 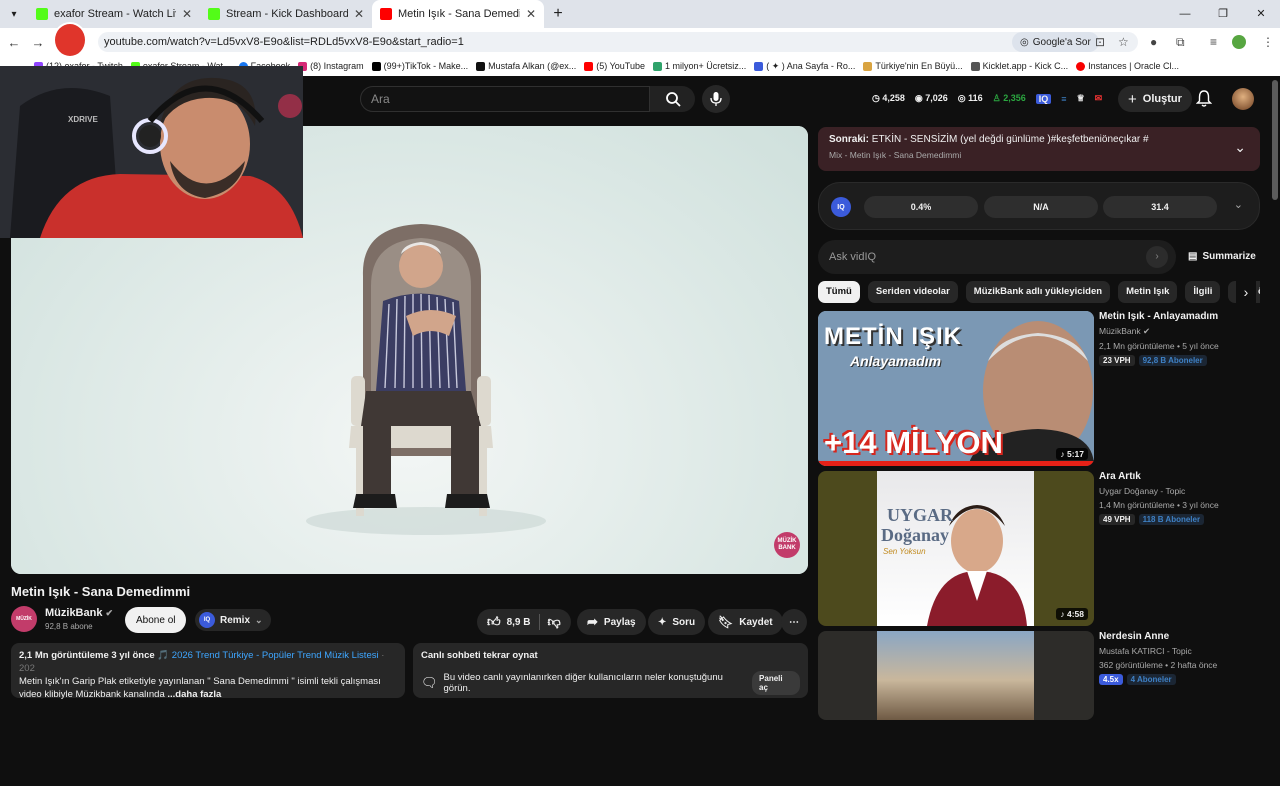 I want to click on channel-name: Uygar Doğanay - Topic, so click(x=1184, y=491).